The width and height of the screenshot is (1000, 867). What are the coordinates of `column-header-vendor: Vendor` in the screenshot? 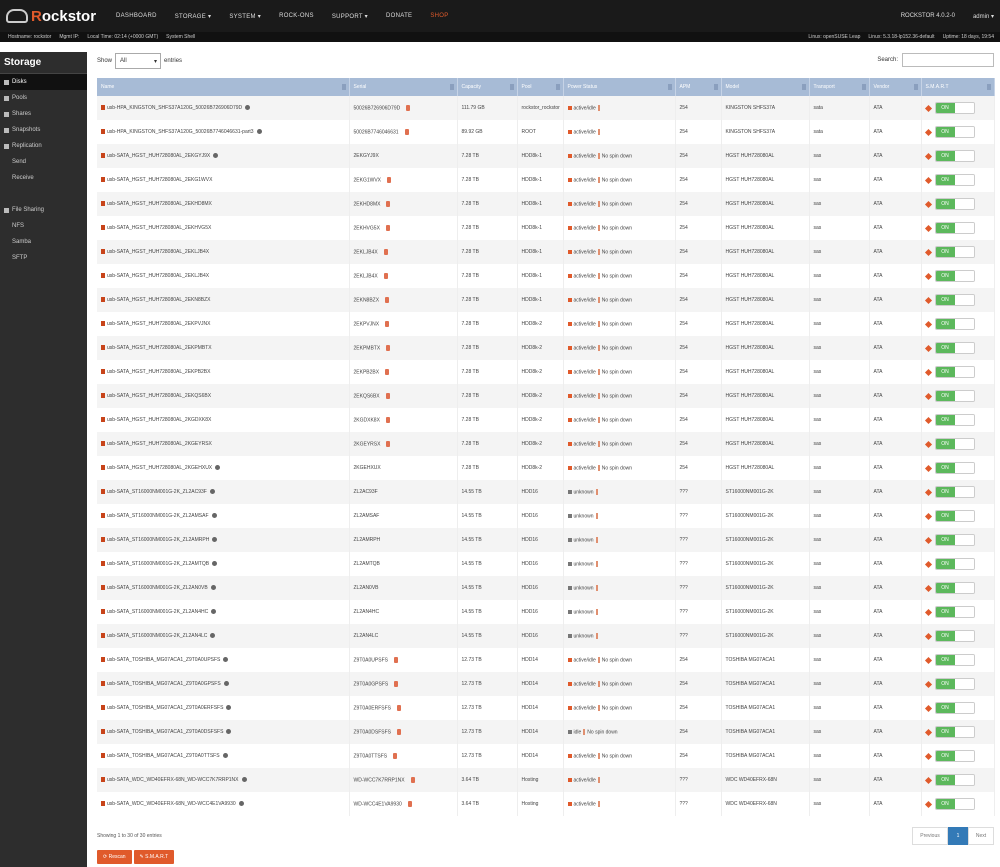 It's located at (895, 87).